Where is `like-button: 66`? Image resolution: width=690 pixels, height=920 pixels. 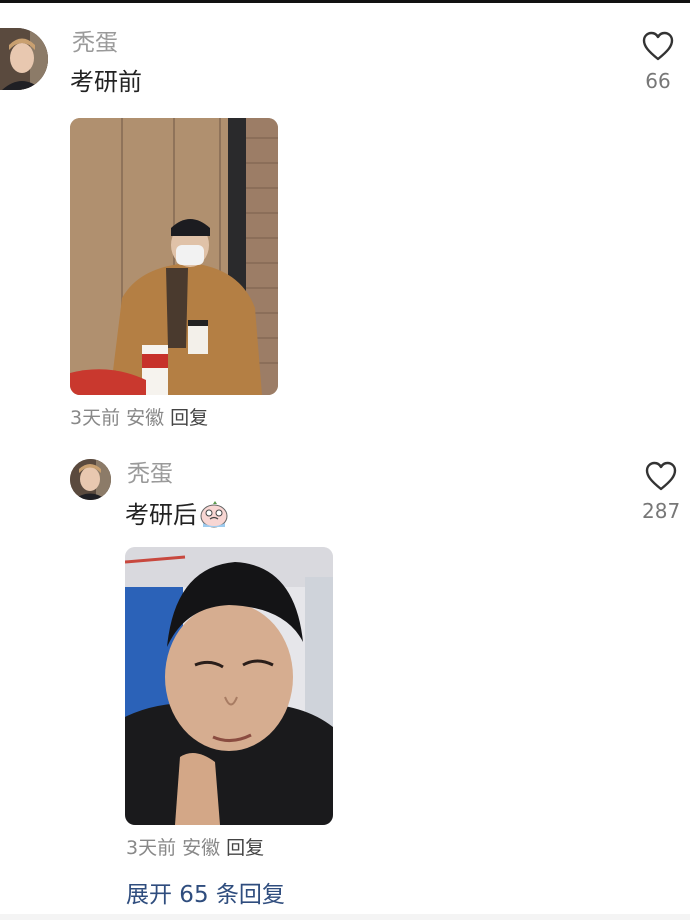 like-button: 66 is located at coordinates (658, 61).